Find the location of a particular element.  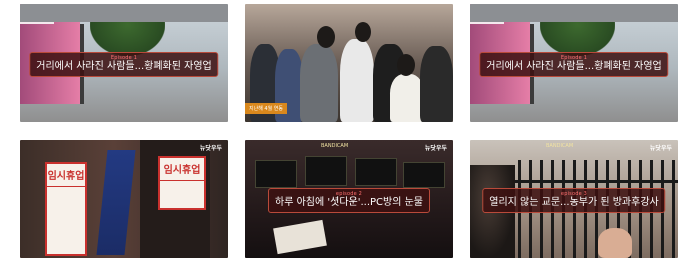

date-badge: 지난해 4월 연동 is located at coordinates (266, 108).